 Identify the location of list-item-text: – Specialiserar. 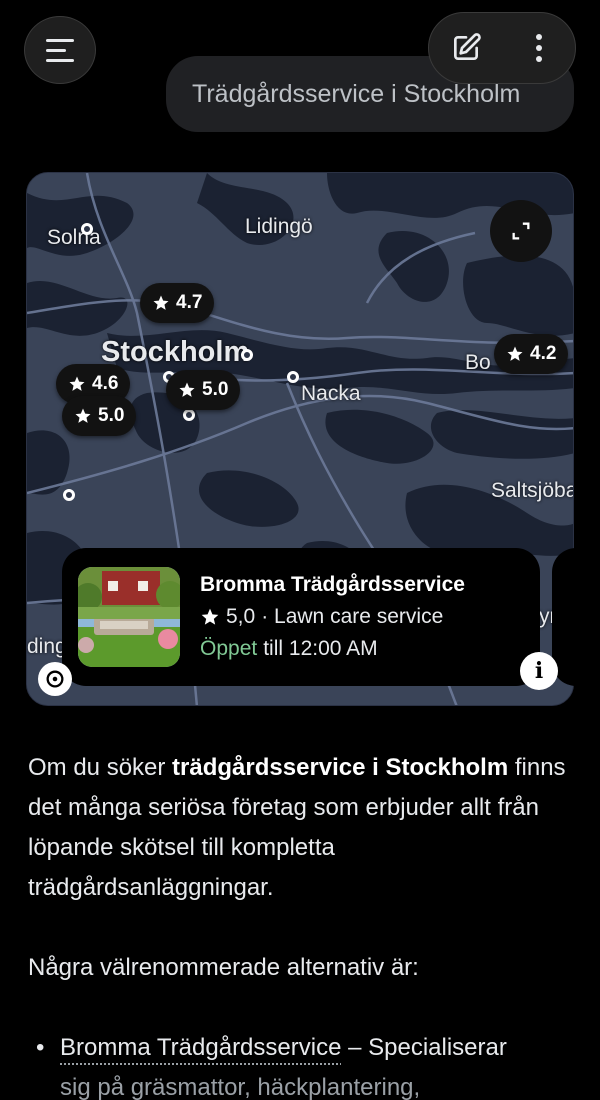
(424, 1047).